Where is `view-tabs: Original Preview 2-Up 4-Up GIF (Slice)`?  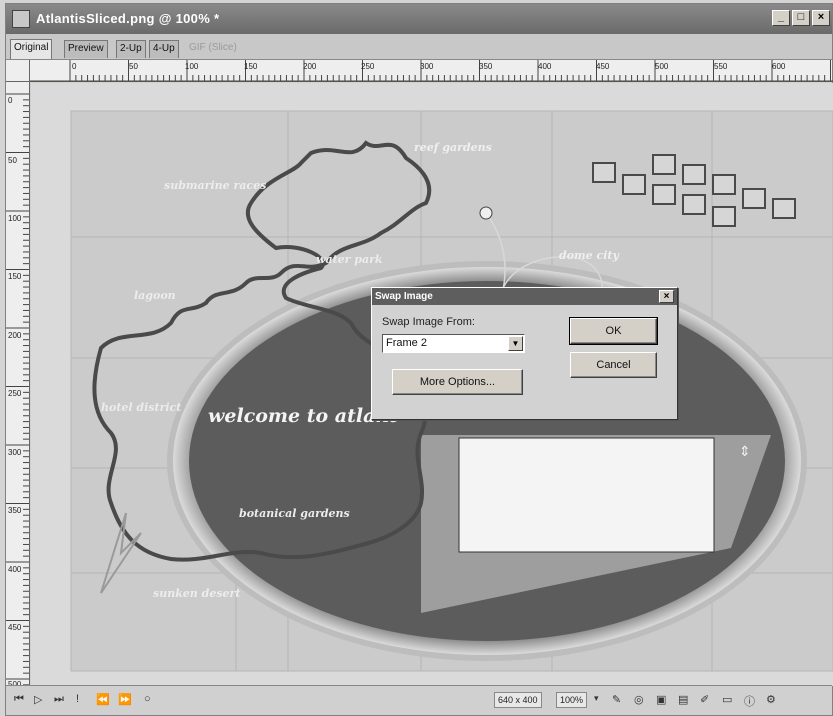 view-tabs: Original Preview 2-Up 4-Up GIF (Slice) is located at coordinates (419, 47).